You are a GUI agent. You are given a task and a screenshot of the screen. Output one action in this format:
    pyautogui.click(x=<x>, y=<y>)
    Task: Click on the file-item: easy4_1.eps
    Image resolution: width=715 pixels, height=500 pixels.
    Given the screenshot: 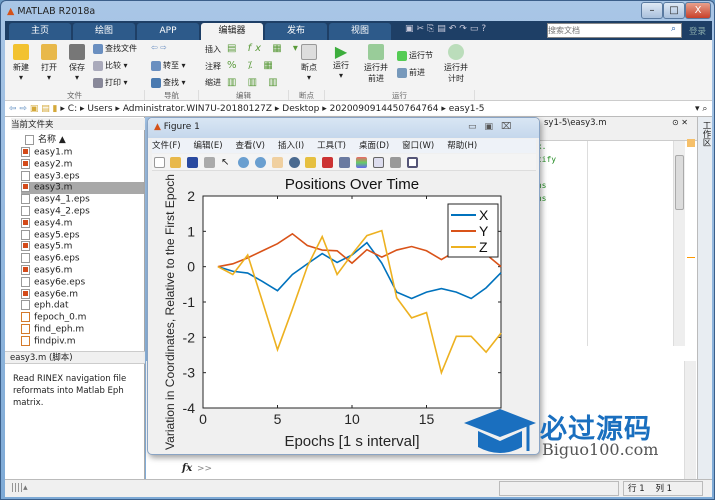 What is the action you would take?
    pyautogui.click(x=83, y=200)
    